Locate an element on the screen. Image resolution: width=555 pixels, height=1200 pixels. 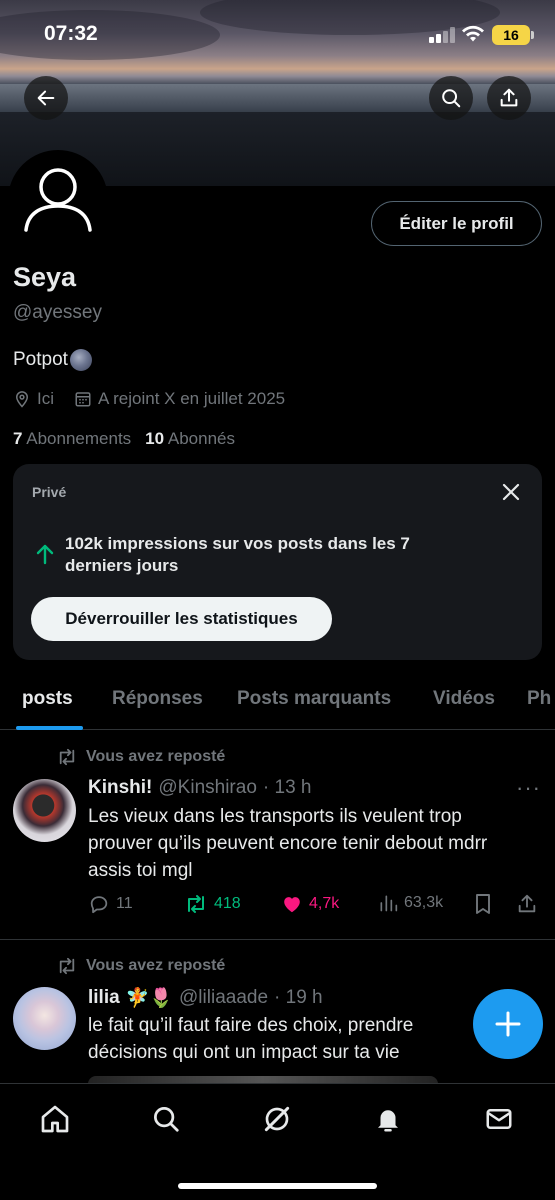
status-bar: 07:32 16 is located at coordinates (277, 35).